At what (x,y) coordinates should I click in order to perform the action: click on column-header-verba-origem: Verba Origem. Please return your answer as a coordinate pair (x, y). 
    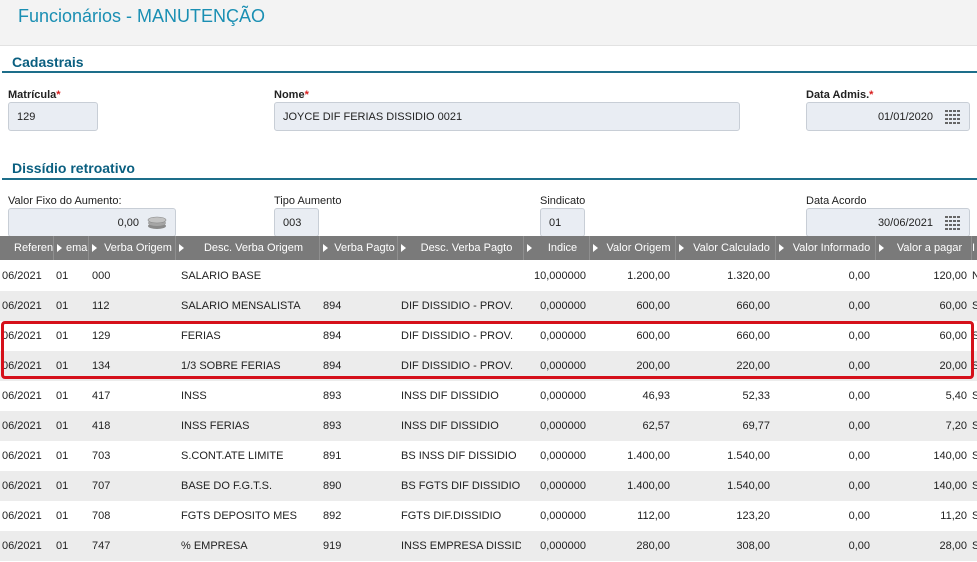
    Looking at the image, I should click on (132, 248).